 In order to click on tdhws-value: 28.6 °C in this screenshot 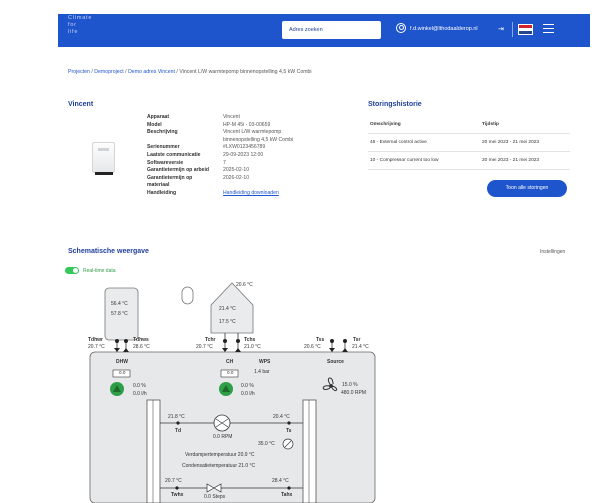, I will do `click(141, 347)`.